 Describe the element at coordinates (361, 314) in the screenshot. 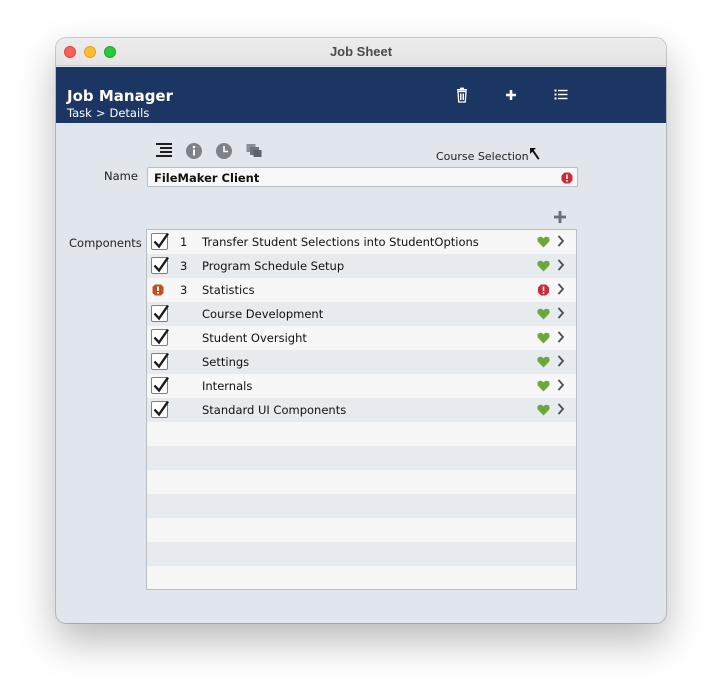

I see `component-row: Course Development` at that location.